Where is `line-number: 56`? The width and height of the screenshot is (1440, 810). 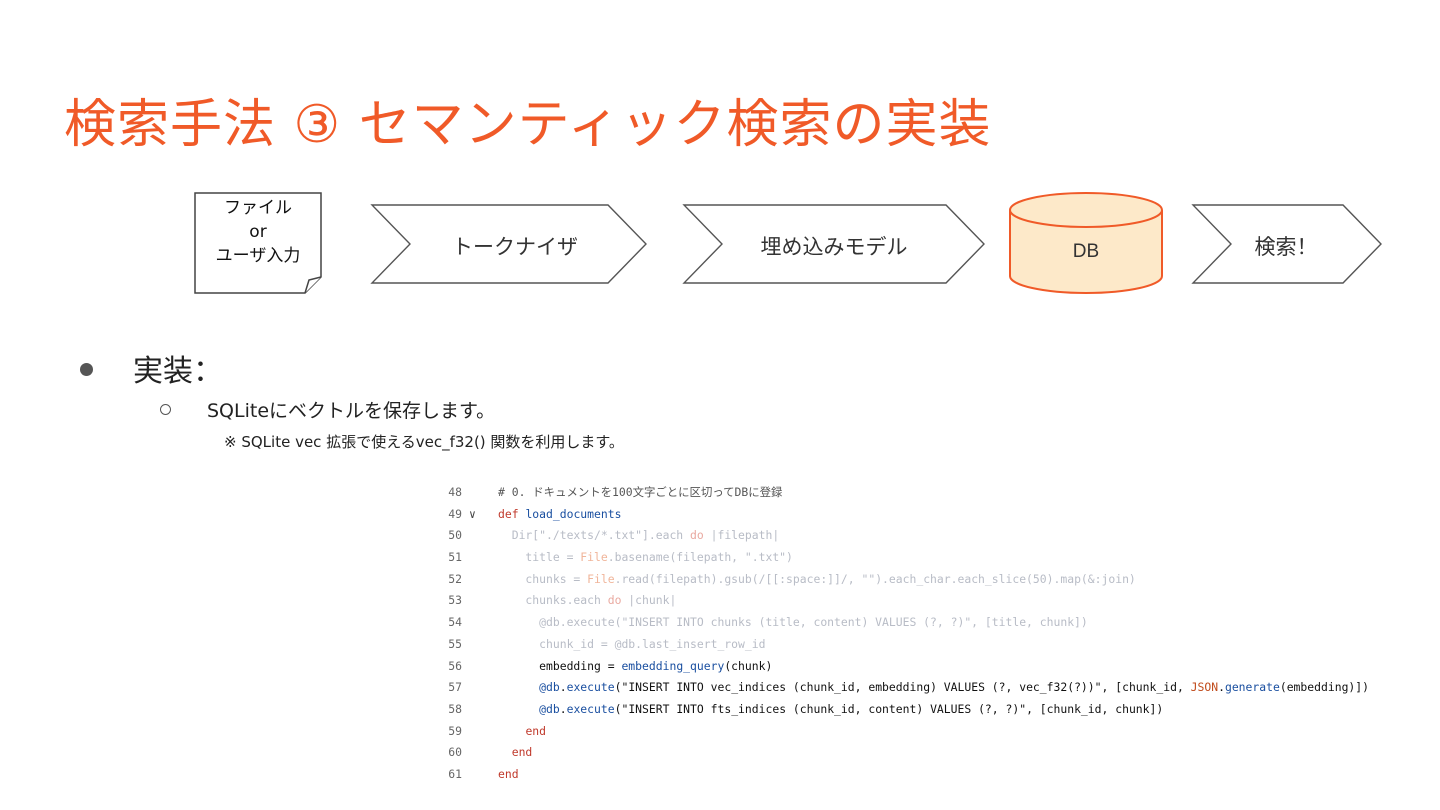
line-number: 56 is located at coordinates (455, 665).